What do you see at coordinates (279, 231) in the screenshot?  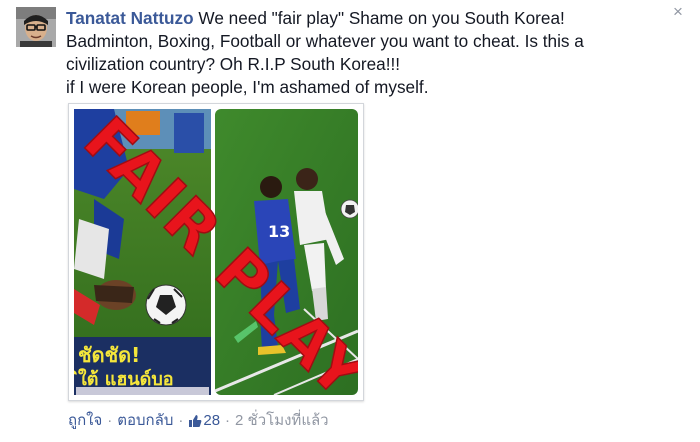 I see `jersey-number: 13` at bounding box center [279, 231].